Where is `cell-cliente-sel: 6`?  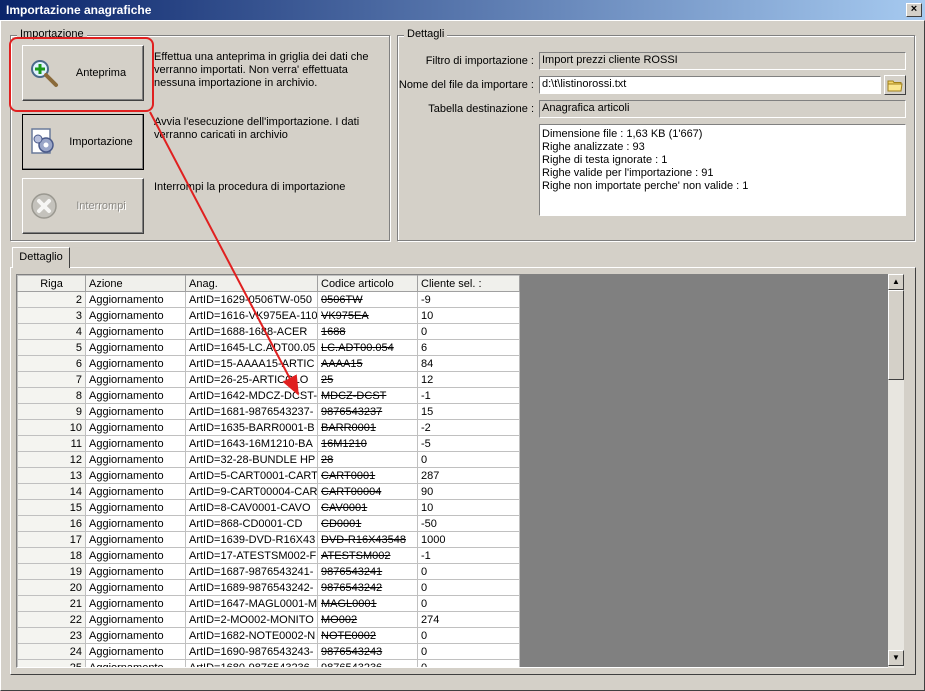 cell-cliente-sel: 6 is located at coordinates (468, 347).